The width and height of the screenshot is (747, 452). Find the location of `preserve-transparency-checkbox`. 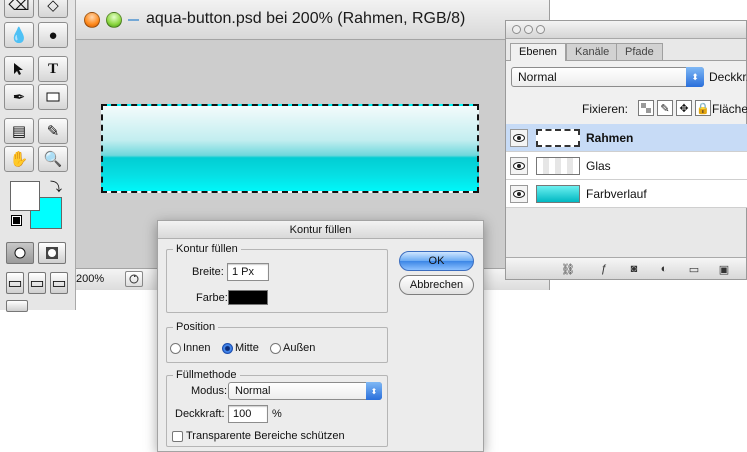

preserve-transparency-checkbox is located at coordinates (177, 436).